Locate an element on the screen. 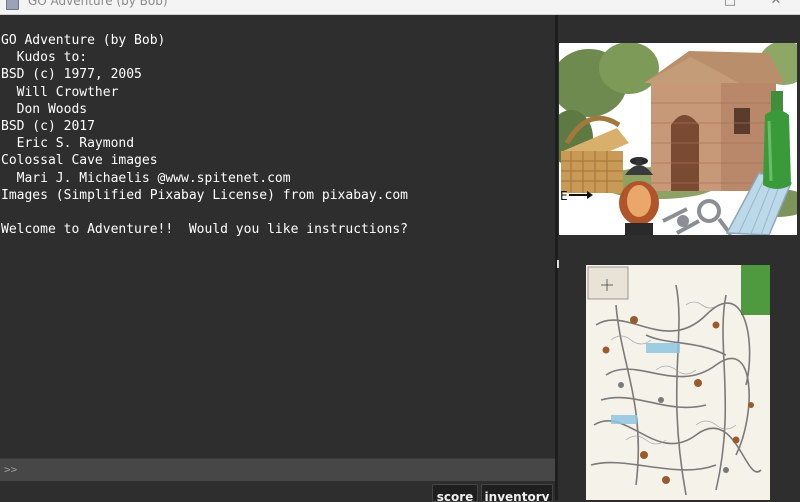 This screenshot has height=502, width=800. brick-hut-icon is located at coordinates (714, 121).